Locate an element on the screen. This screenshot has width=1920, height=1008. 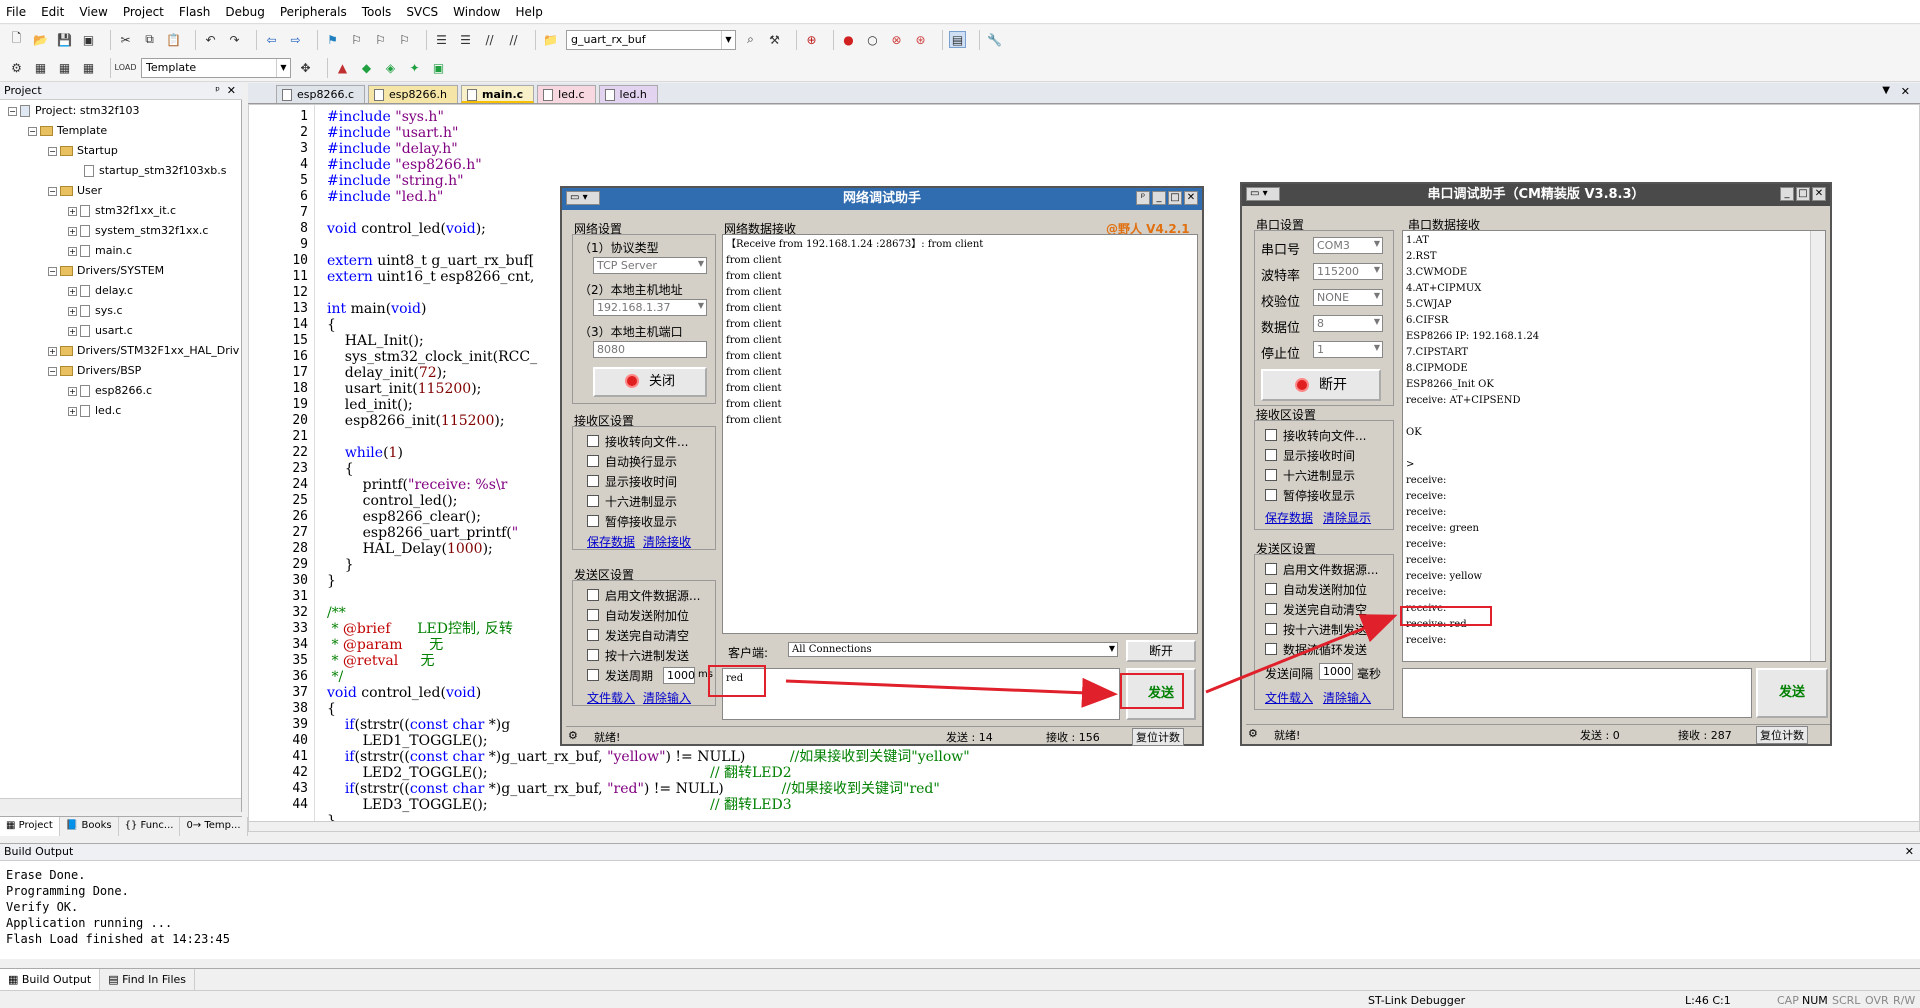
redo-icon: ↷ is located at coordinates (234, 39).